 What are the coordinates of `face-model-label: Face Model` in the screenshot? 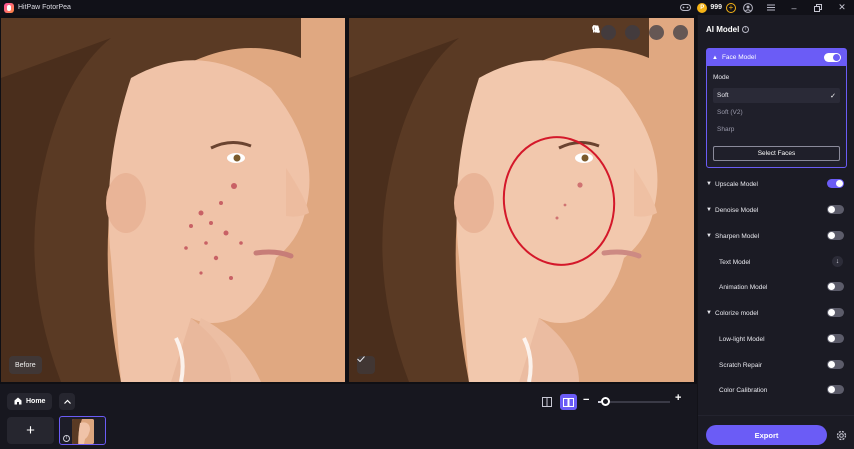 It's located at (738, 57).